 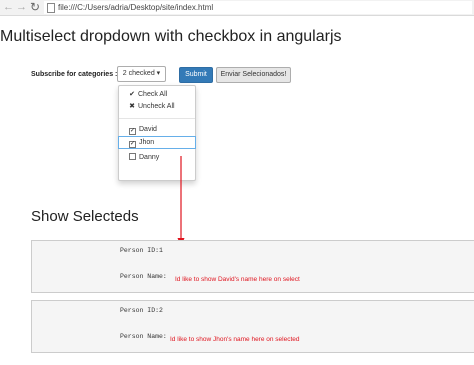 I want to click on annotation-arrow, so click(x=181, y=201).